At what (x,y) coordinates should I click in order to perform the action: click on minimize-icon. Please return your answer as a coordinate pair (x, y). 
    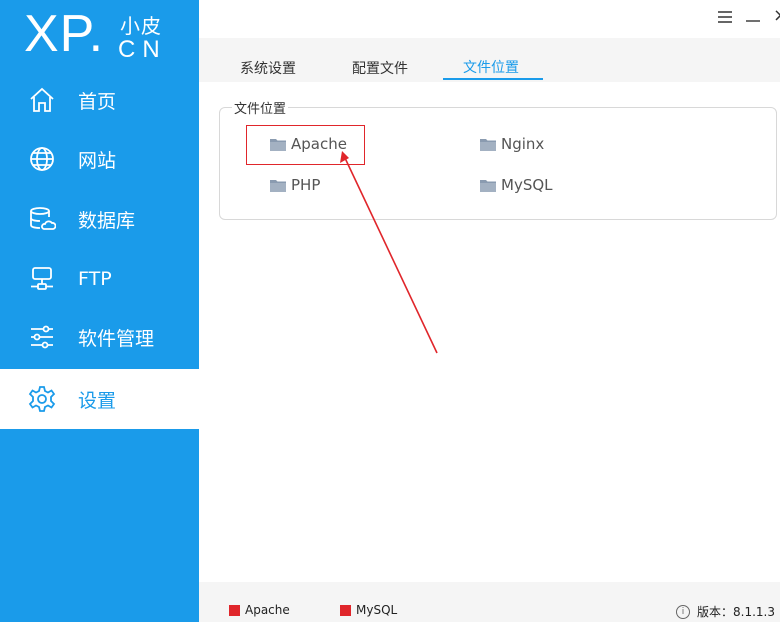
    Looking at the image, I should click on (753, 19).